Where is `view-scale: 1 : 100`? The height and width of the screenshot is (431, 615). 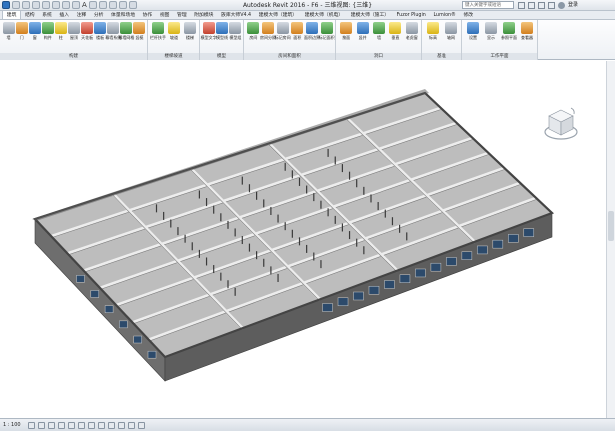 view-scale: 1 : 100 is located at coordinates (12, 425).